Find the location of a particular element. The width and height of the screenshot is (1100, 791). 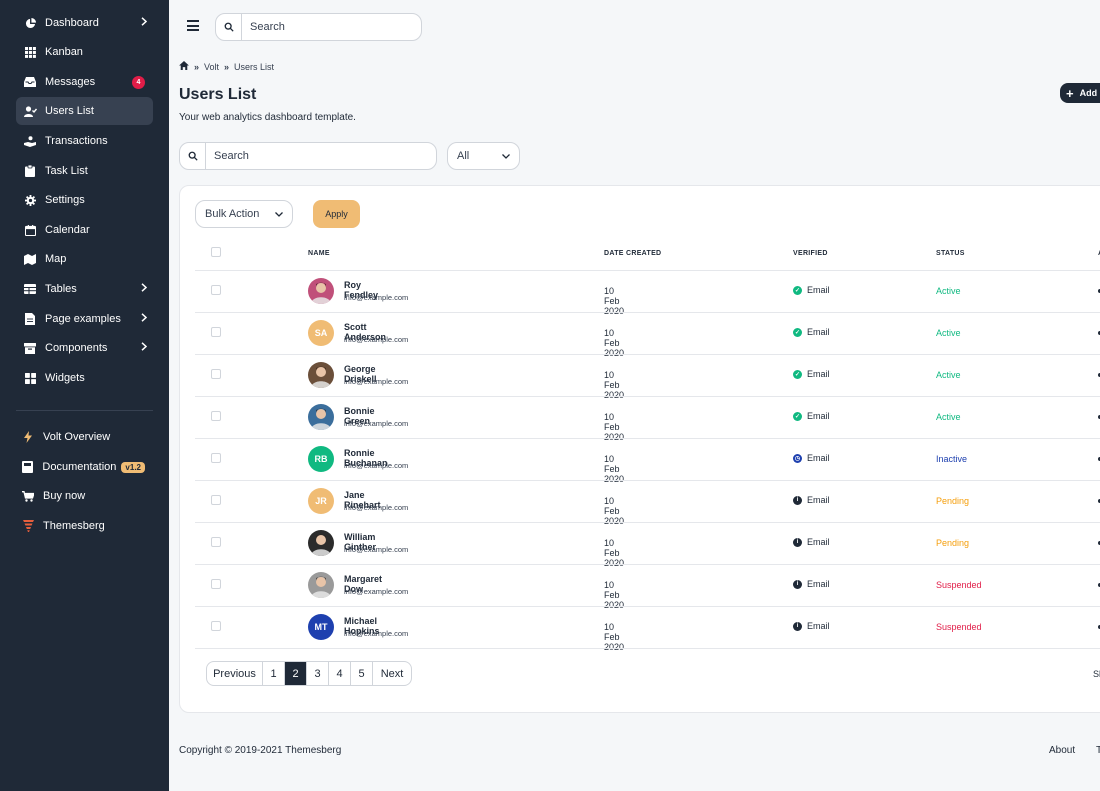

sidebar-item-calendar: Calendar is located at coordinates (84, 230).